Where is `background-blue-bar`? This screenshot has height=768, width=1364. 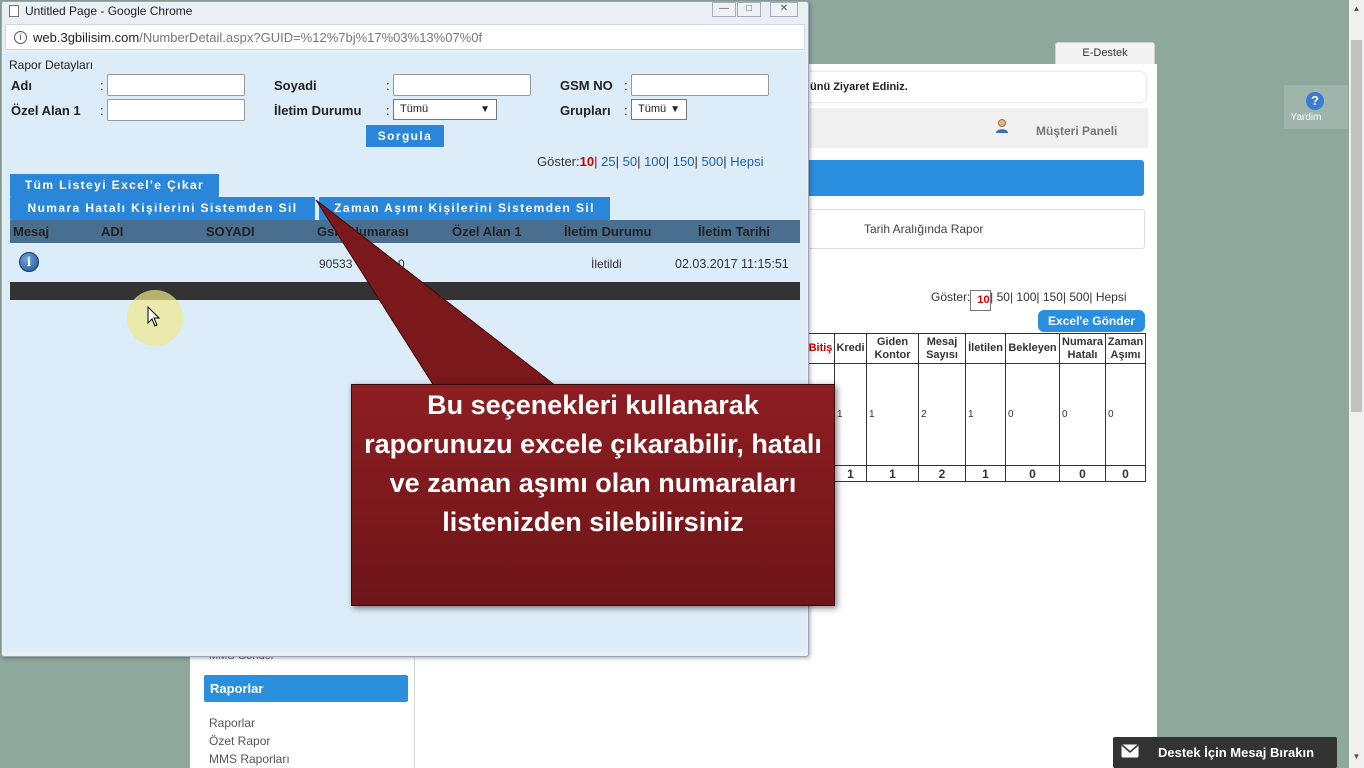 background-blue-bar is located at coordinates (972, 178).